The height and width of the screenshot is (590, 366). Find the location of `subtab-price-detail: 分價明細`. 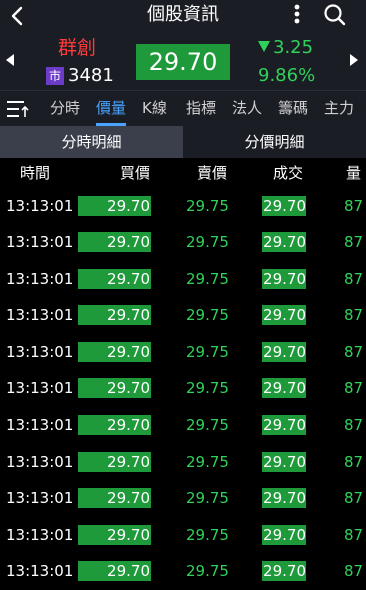

subtab-price-detail: 分價明細 is located at coordinates (274, 142).